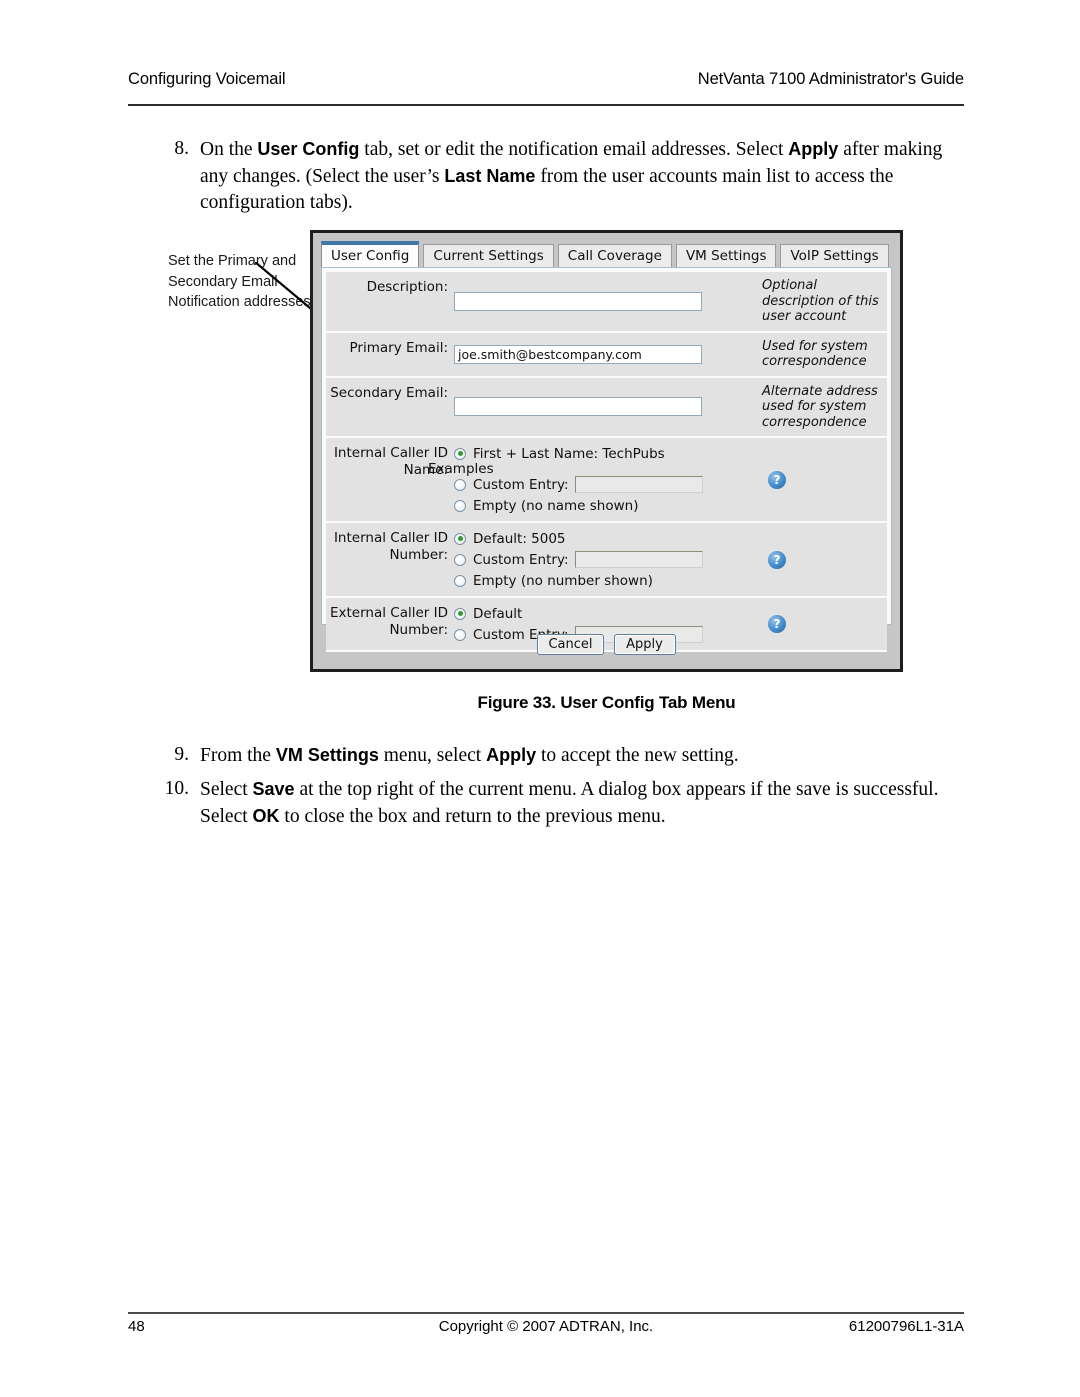  Describe the element at coordinates (176, 788) in the screenshot. I see `step-number: 10.` at that location.